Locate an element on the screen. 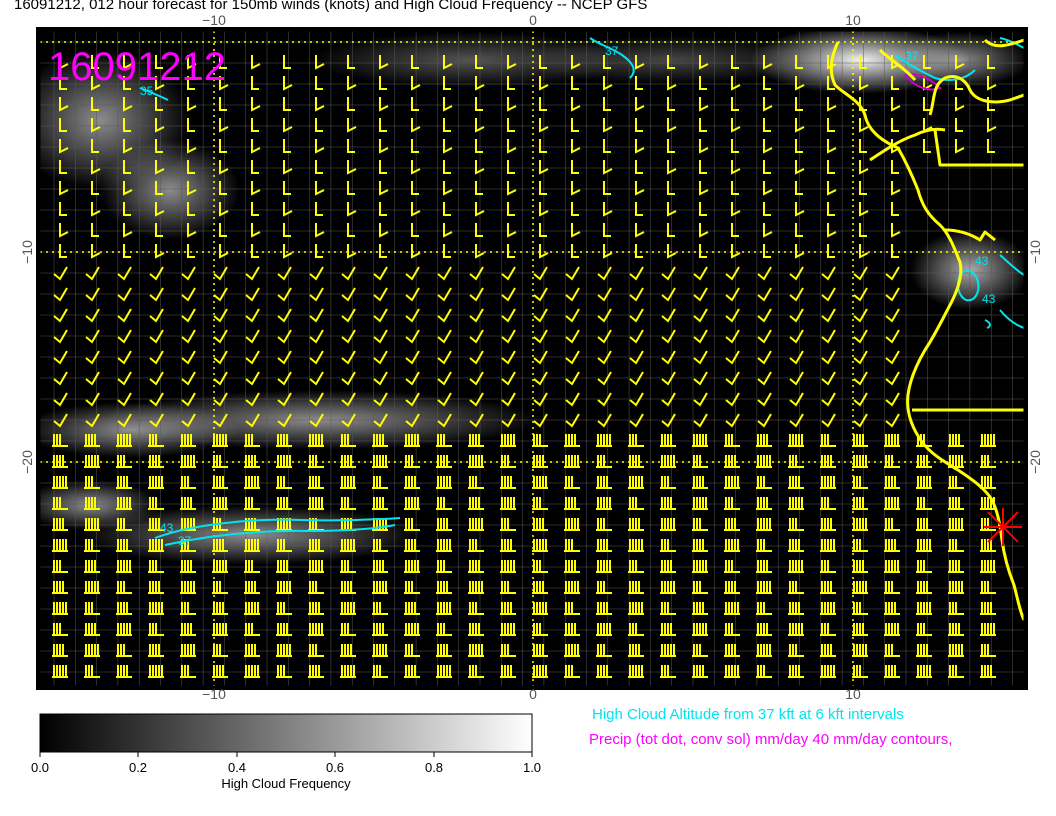 This screenshot has height=816, width=1056. frame-band-left is located at coordinates (38, 358).